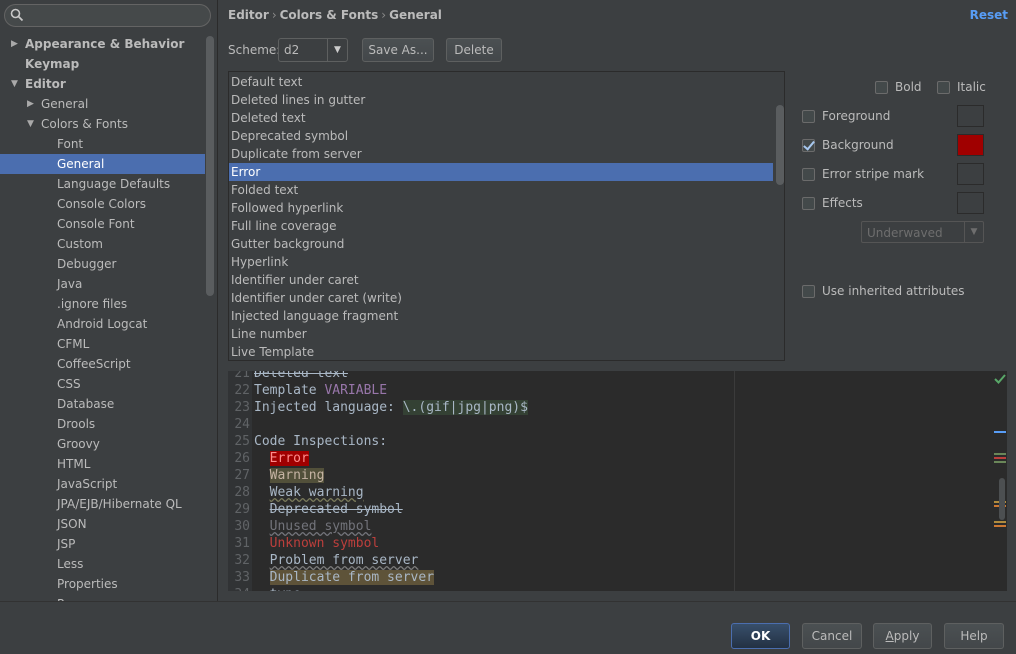 The width and height of the screenshot is (1016, 654). Describe the element at coordinates (107, 15) in the screenshot. I see `settings-search-input` at that location.